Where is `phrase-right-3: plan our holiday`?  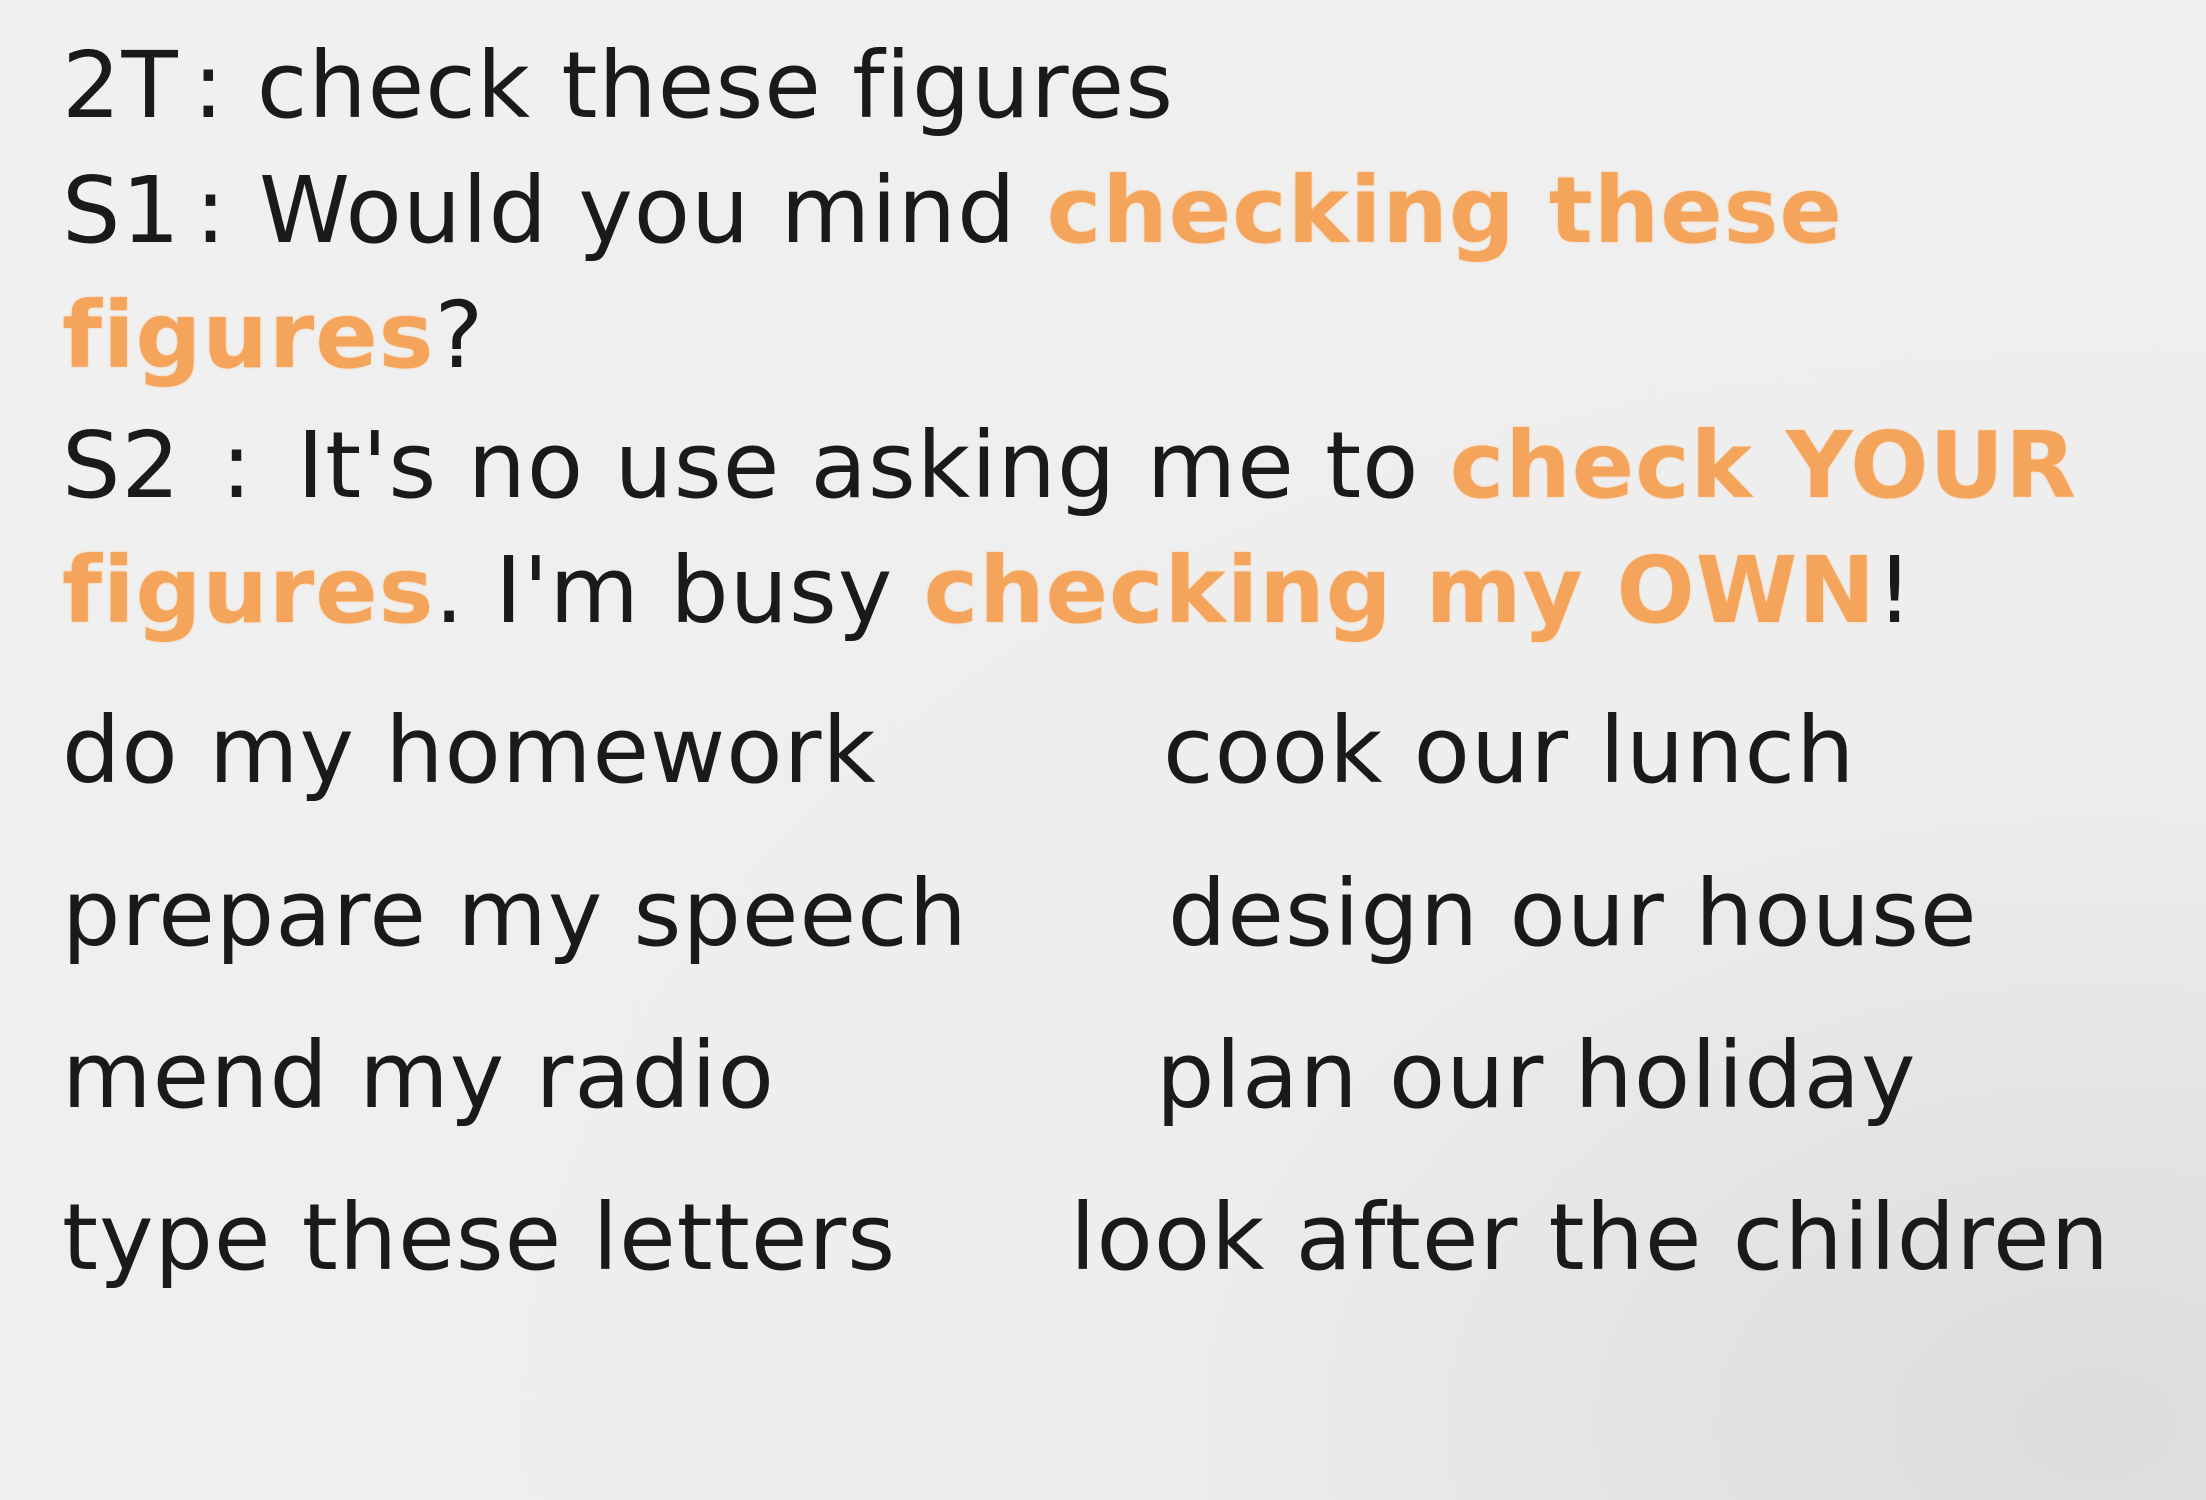 phrase-right-3: plan our holiday is located at coordinates (1536, 1075).